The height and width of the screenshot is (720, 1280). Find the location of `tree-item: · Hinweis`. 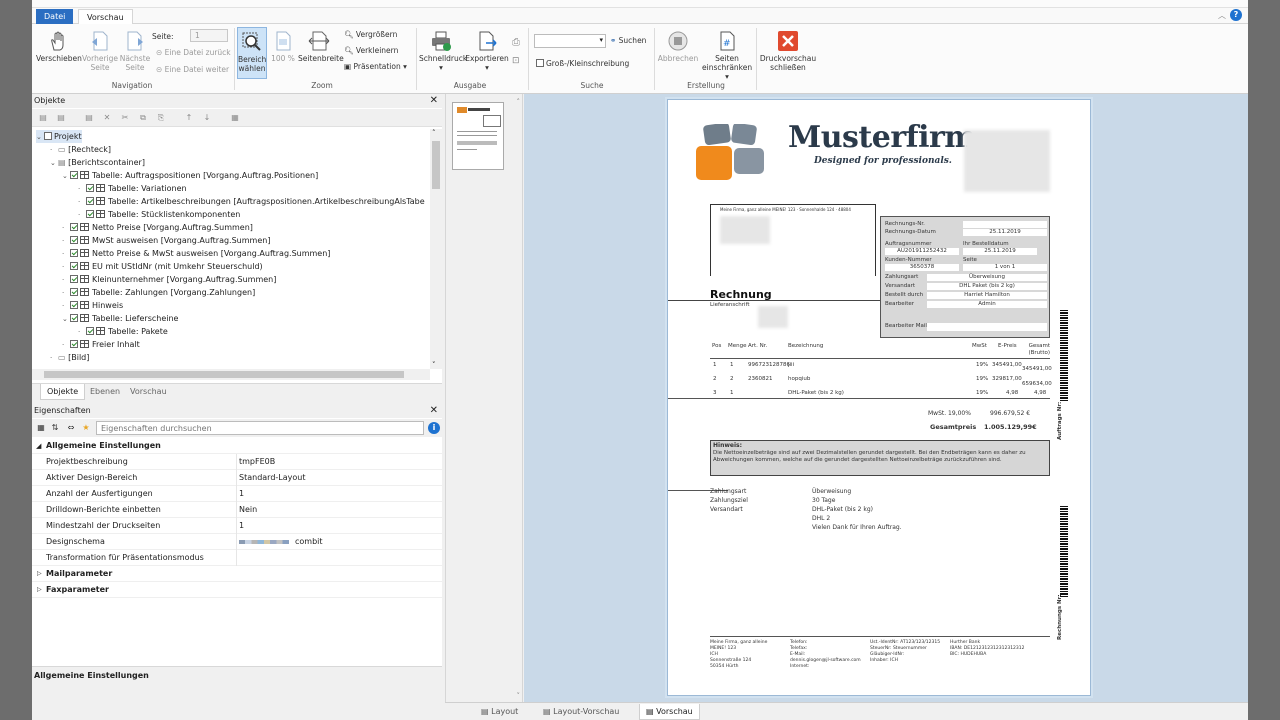

tree-item: · Hinweis is located at coordinates (92, 305).